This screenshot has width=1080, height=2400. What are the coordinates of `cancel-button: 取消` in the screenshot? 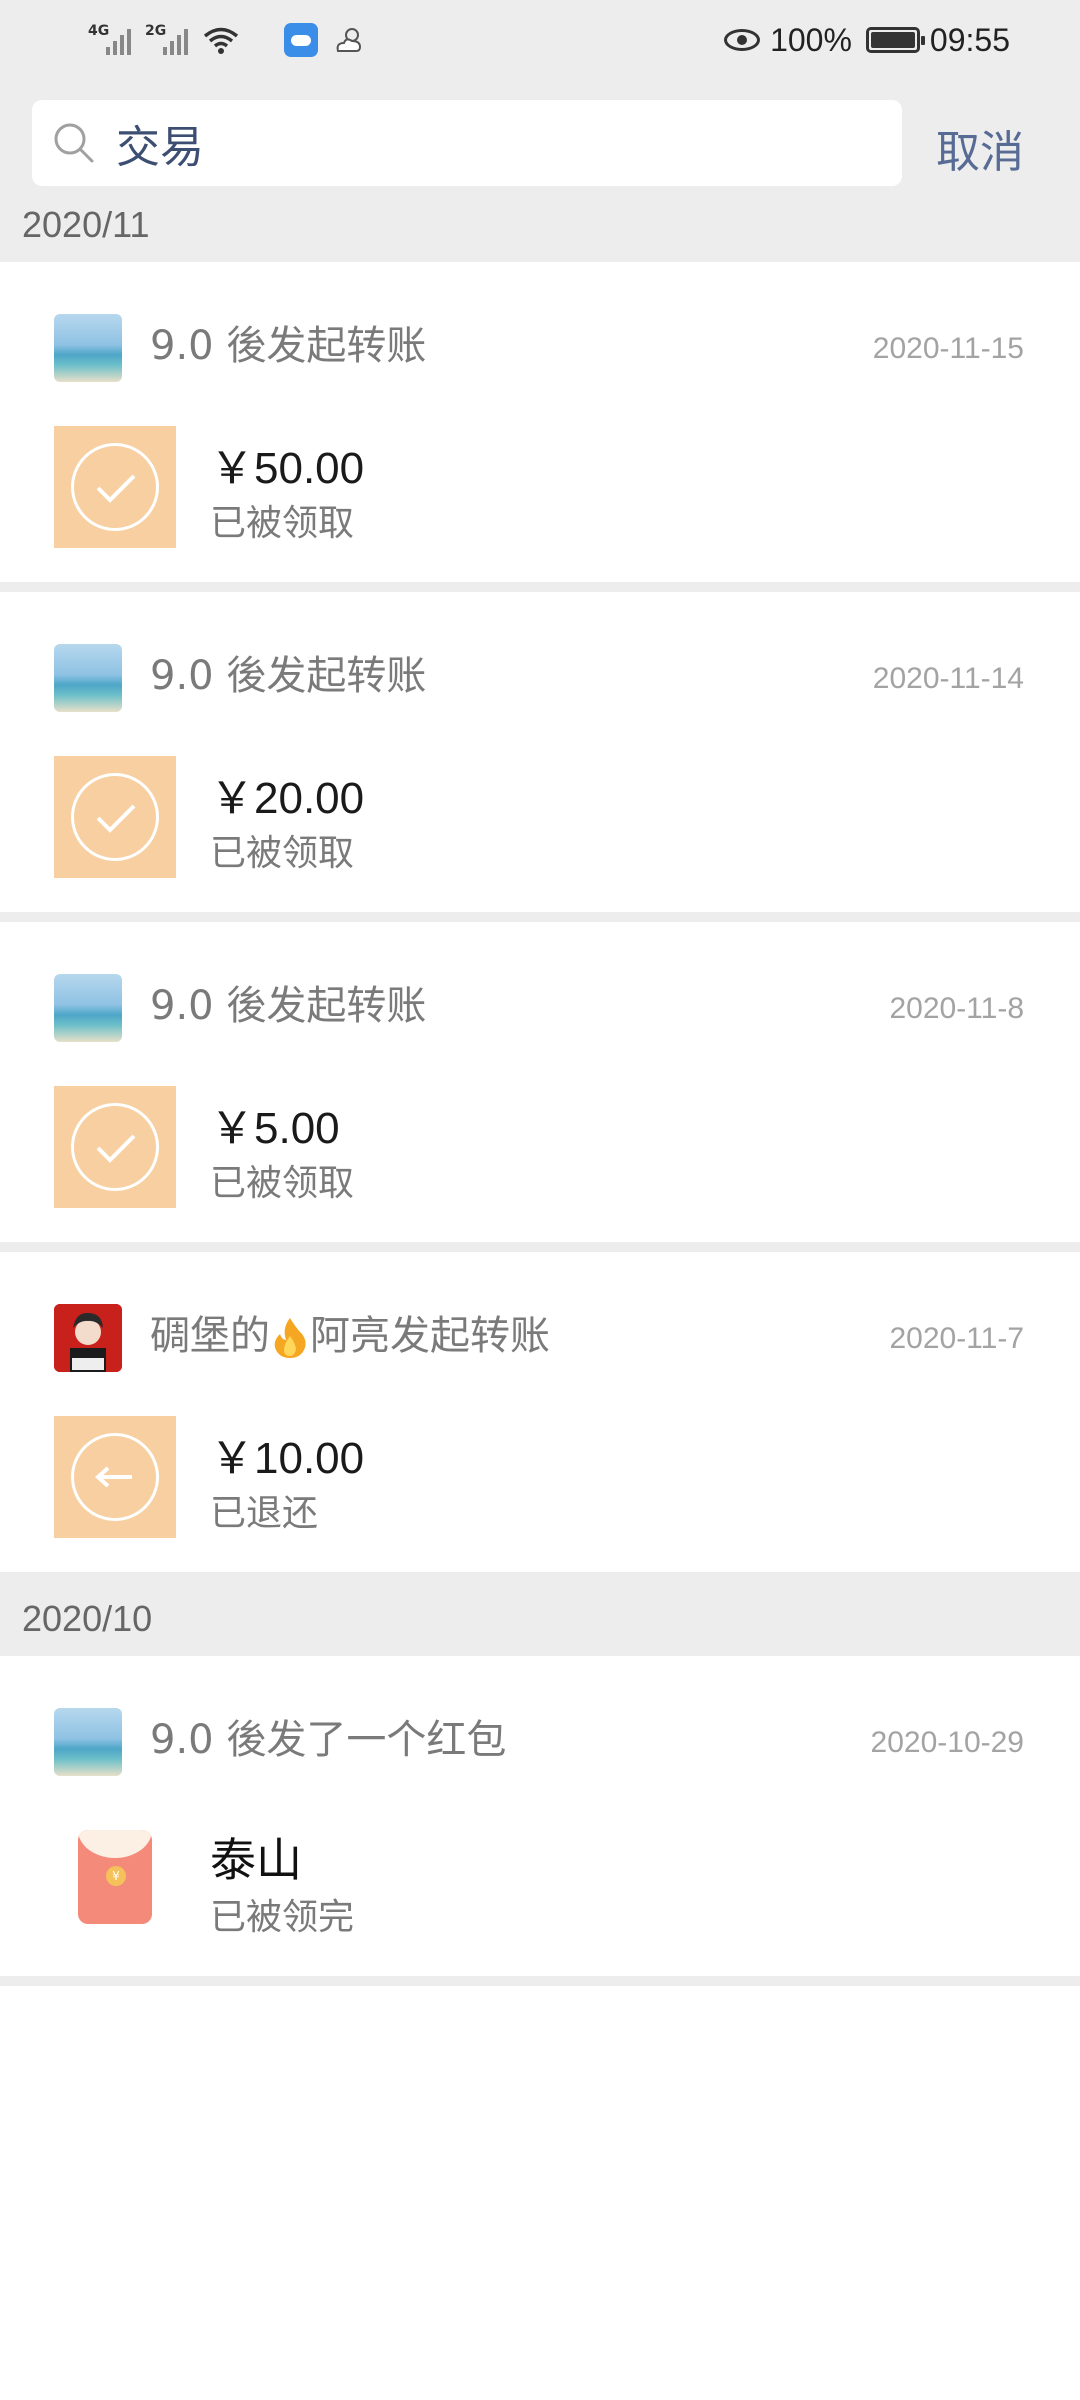 It's located at (980, 148).